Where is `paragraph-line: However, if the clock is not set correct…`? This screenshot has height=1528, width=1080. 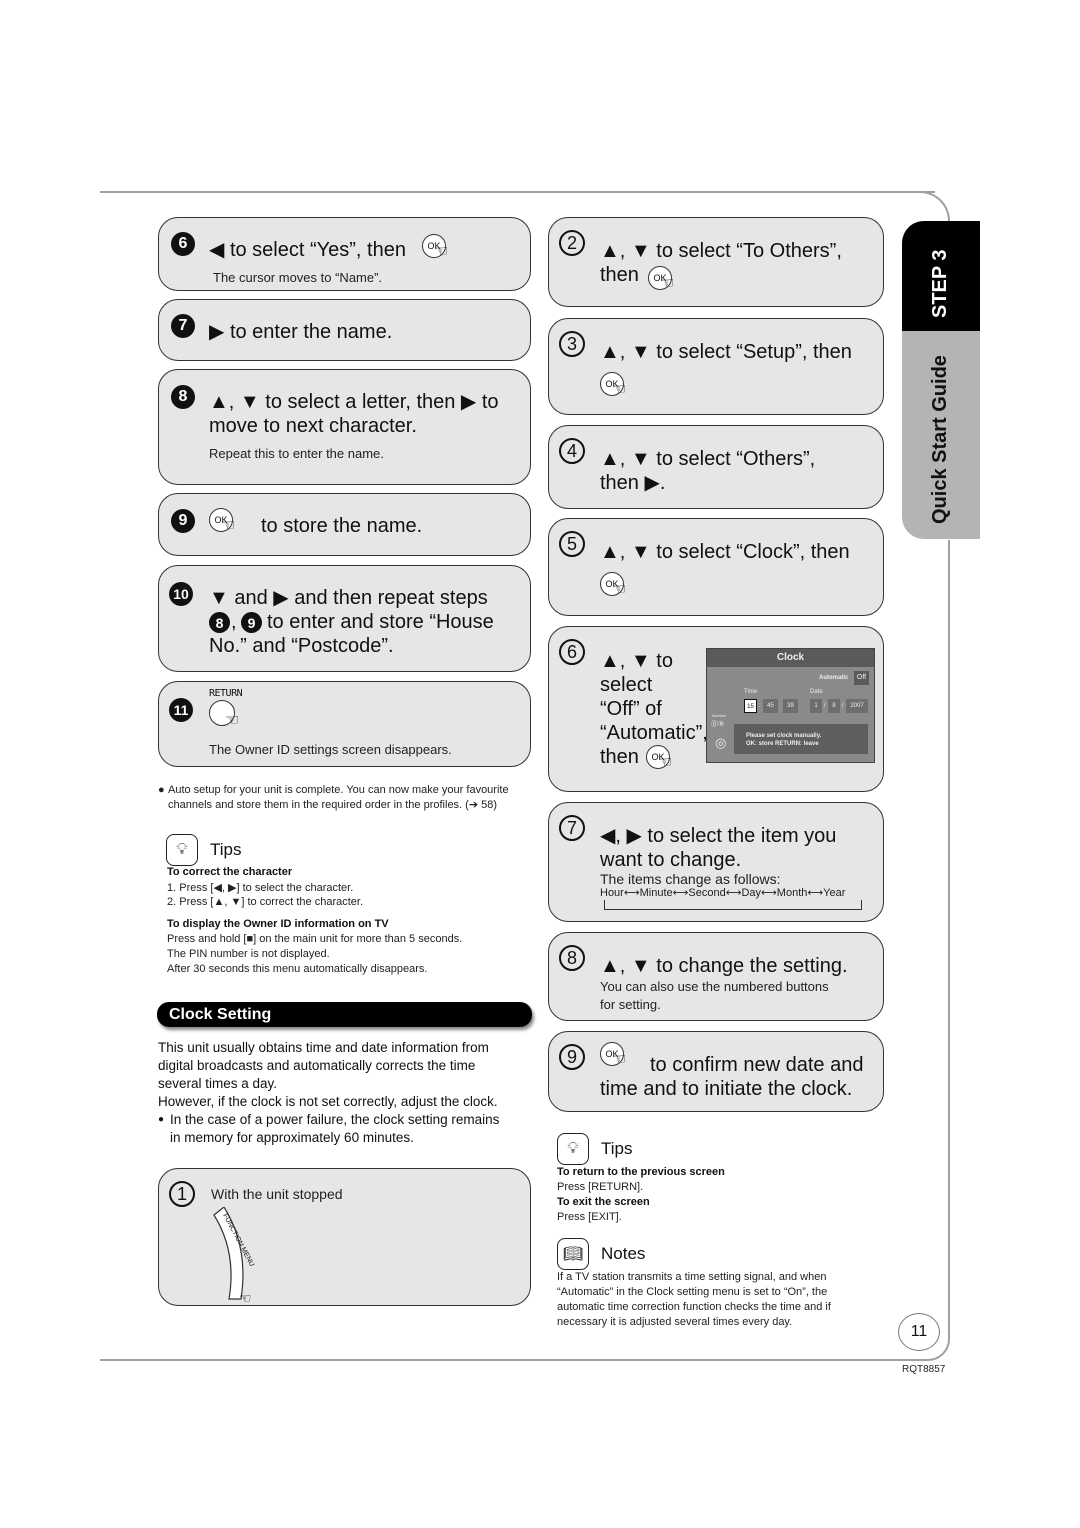
paragraph-line: However, if the clock is not set correct… is located at coordinates (328, 1101).